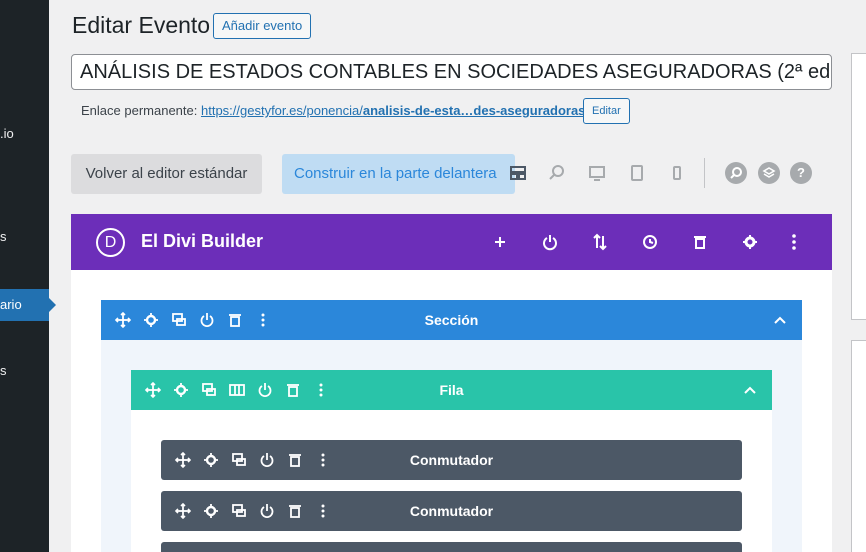  I want to click on row-bar: Fila, so click(451, 390).